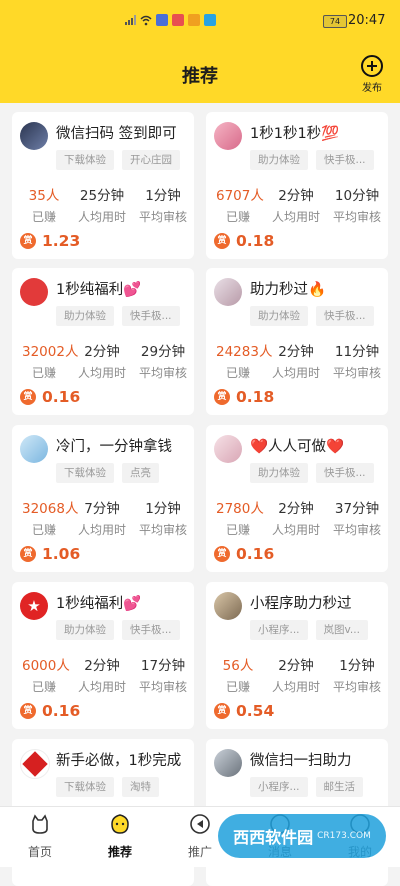 The image size is (400, 886). I want to click on blue-avatar, so click(34, 449).